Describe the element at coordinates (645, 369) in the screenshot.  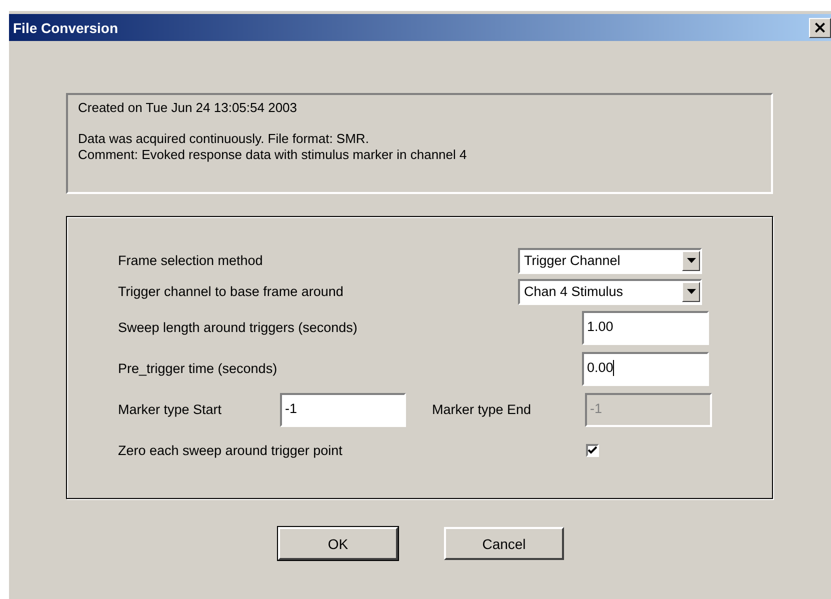
I see `input-field: 0.00` at that location.